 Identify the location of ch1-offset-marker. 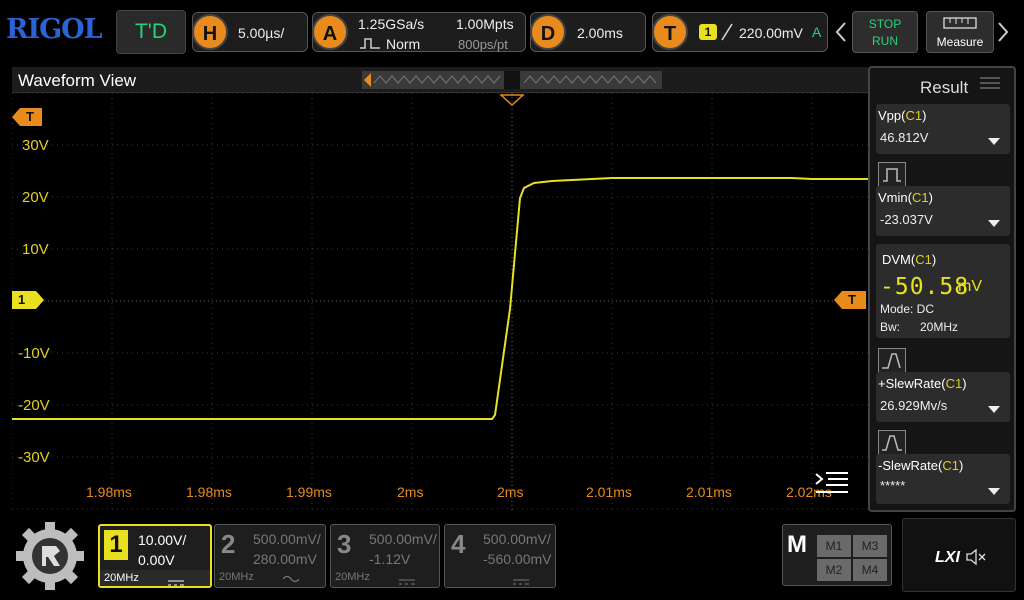
(28, 300).